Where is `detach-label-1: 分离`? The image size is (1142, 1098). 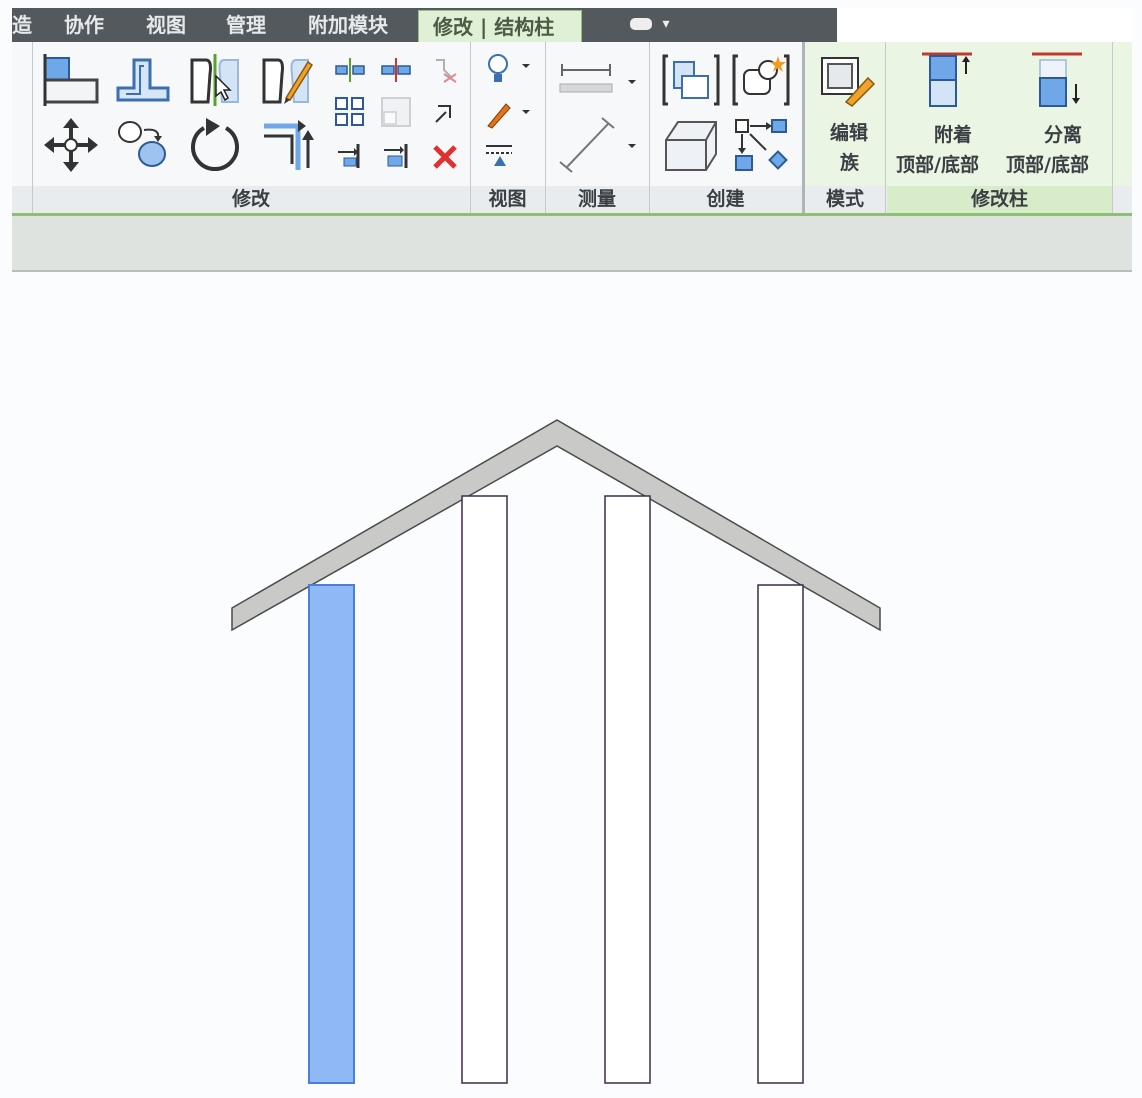
detach-label-1: 分离 is located at coordinates (1063, 135).